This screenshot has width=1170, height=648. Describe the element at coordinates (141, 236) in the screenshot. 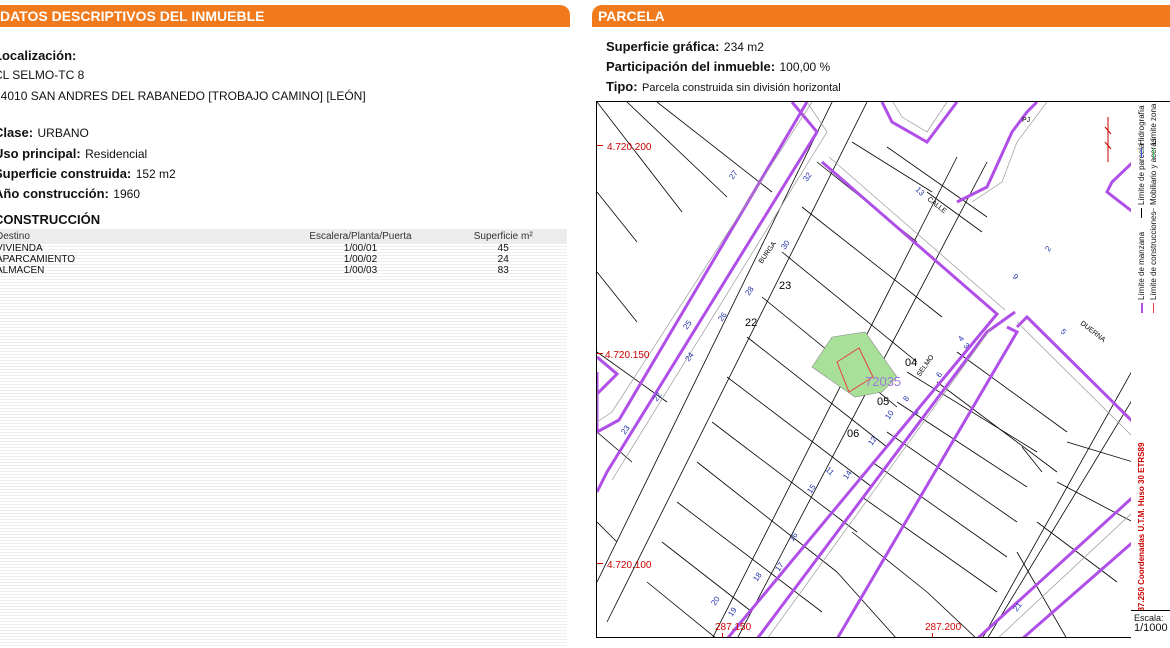

I see `col-destino: Destino` at that location.